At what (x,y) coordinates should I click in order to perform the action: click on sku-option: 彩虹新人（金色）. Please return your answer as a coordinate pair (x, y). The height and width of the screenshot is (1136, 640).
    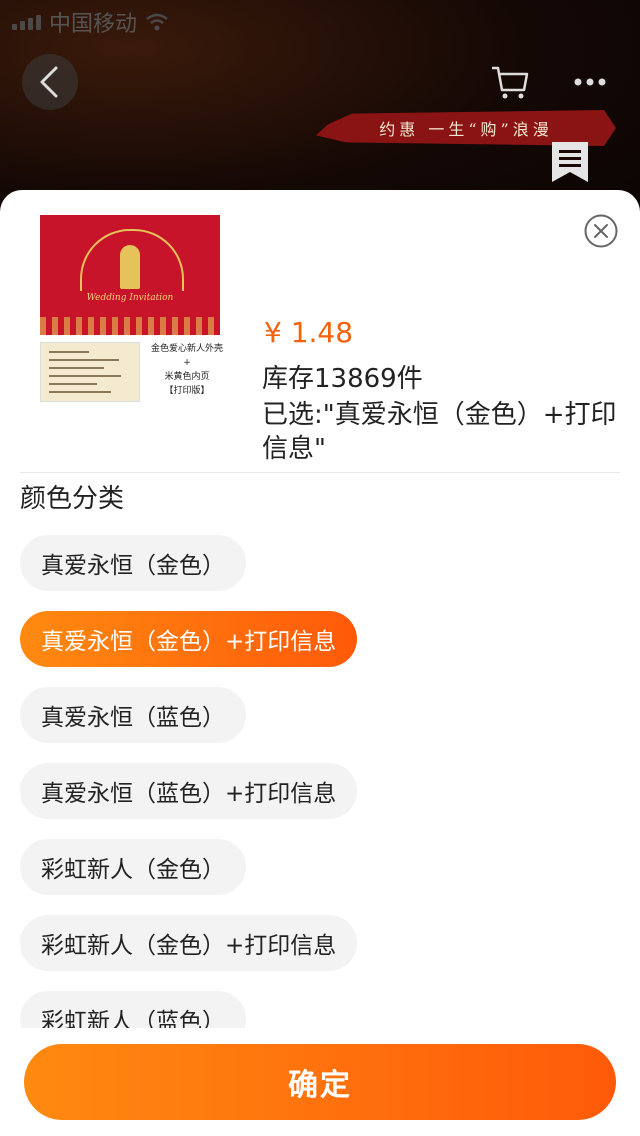
    Looking at the image, I should click on (133, 867).